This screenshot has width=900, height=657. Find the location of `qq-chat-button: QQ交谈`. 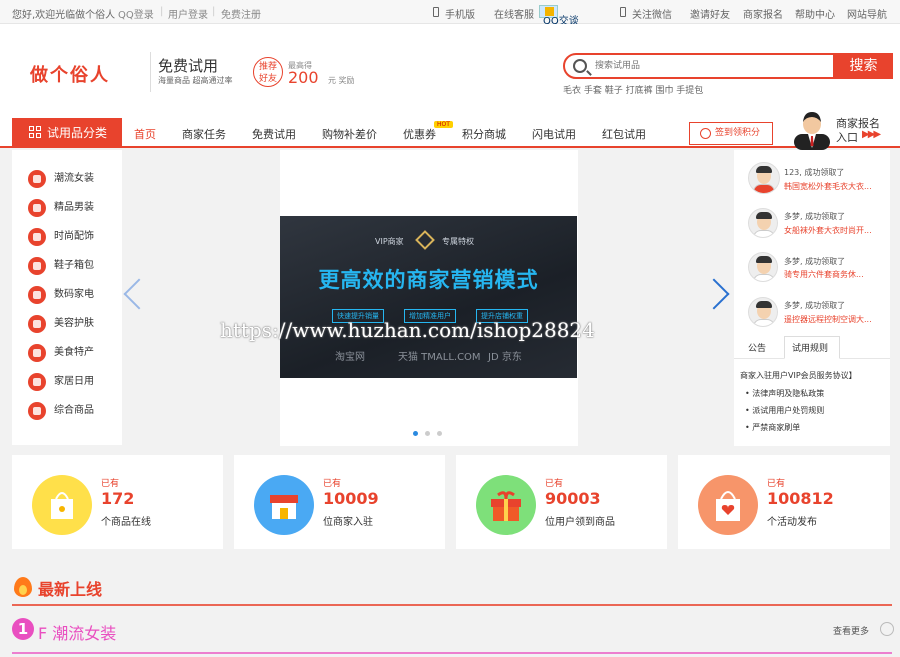

qq-chat-button: QQ交谈 is located at coordinates (559, 16).